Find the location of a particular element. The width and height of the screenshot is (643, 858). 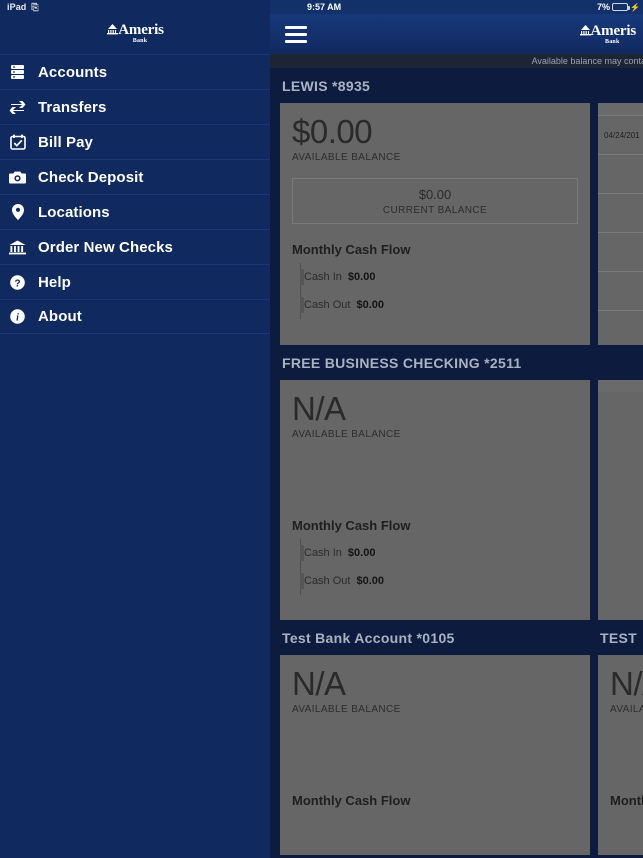

sidebar-brand: Ameris Bank is located at coordinates (135, 34).